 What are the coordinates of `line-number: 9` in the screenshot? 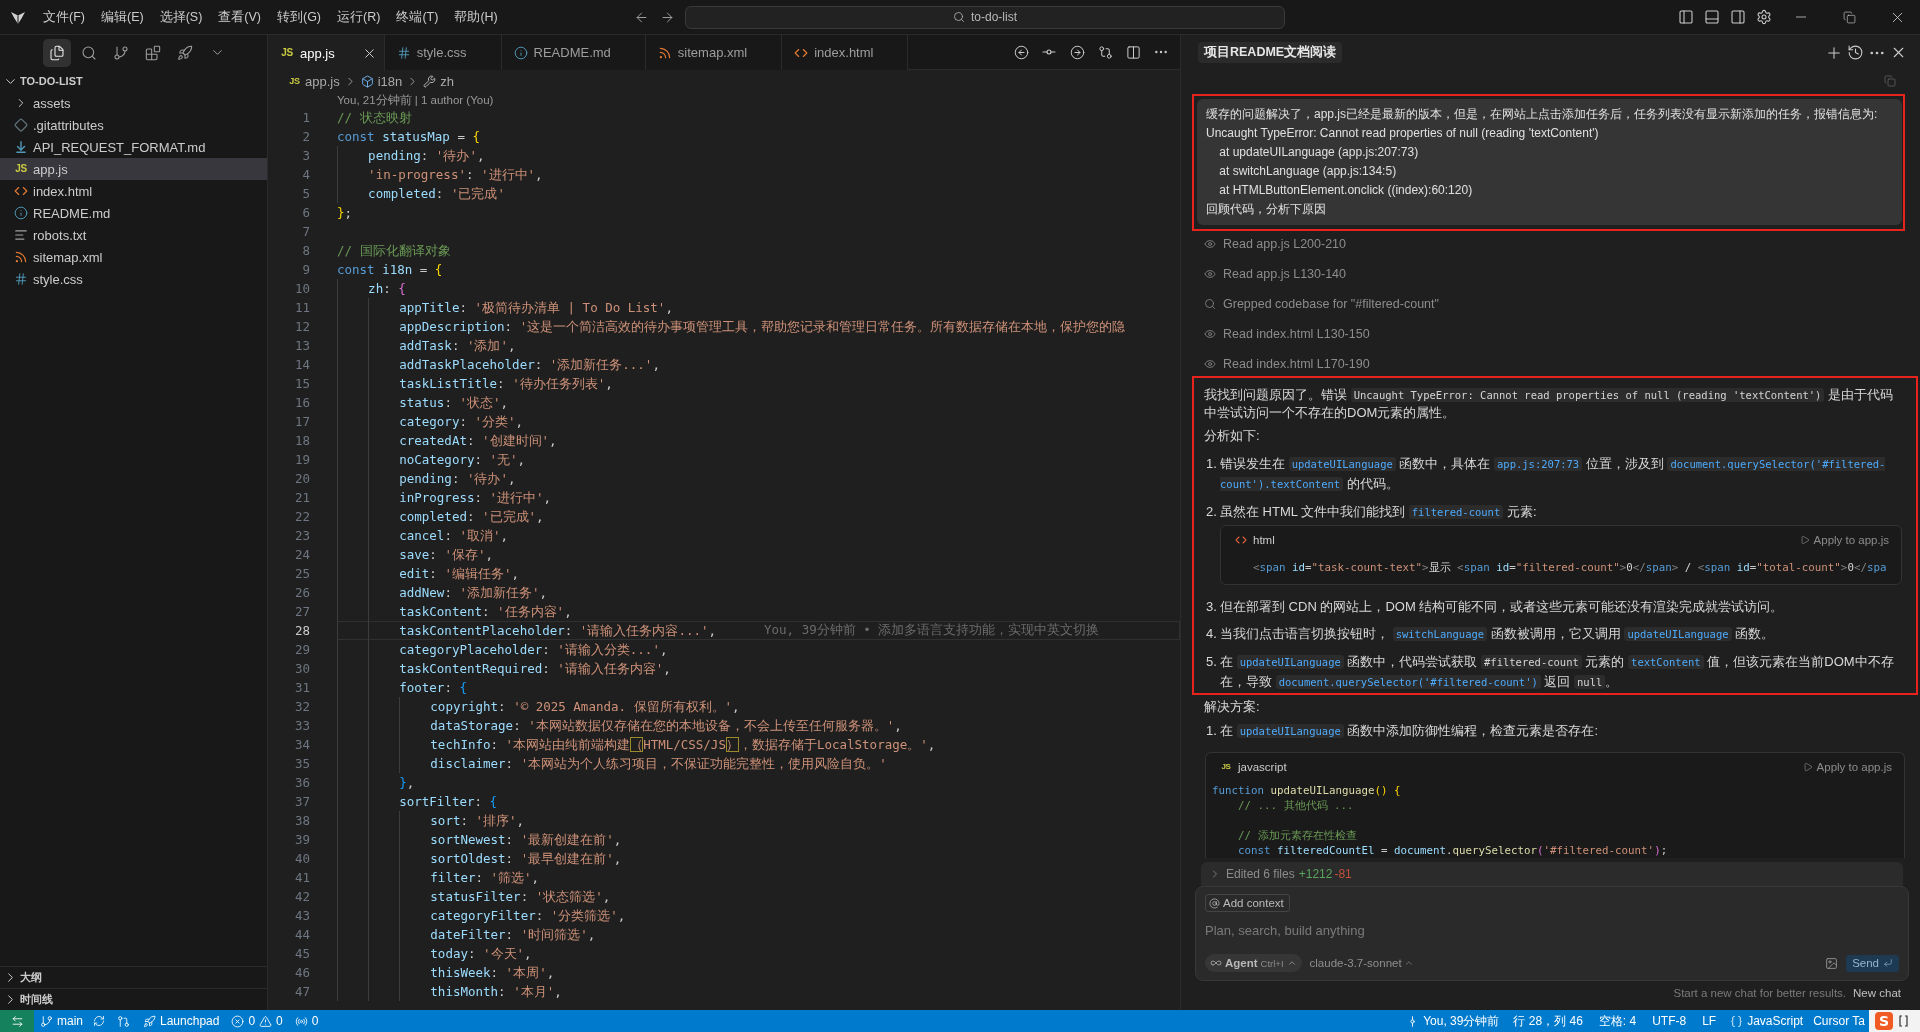 It's located at (306, 270).